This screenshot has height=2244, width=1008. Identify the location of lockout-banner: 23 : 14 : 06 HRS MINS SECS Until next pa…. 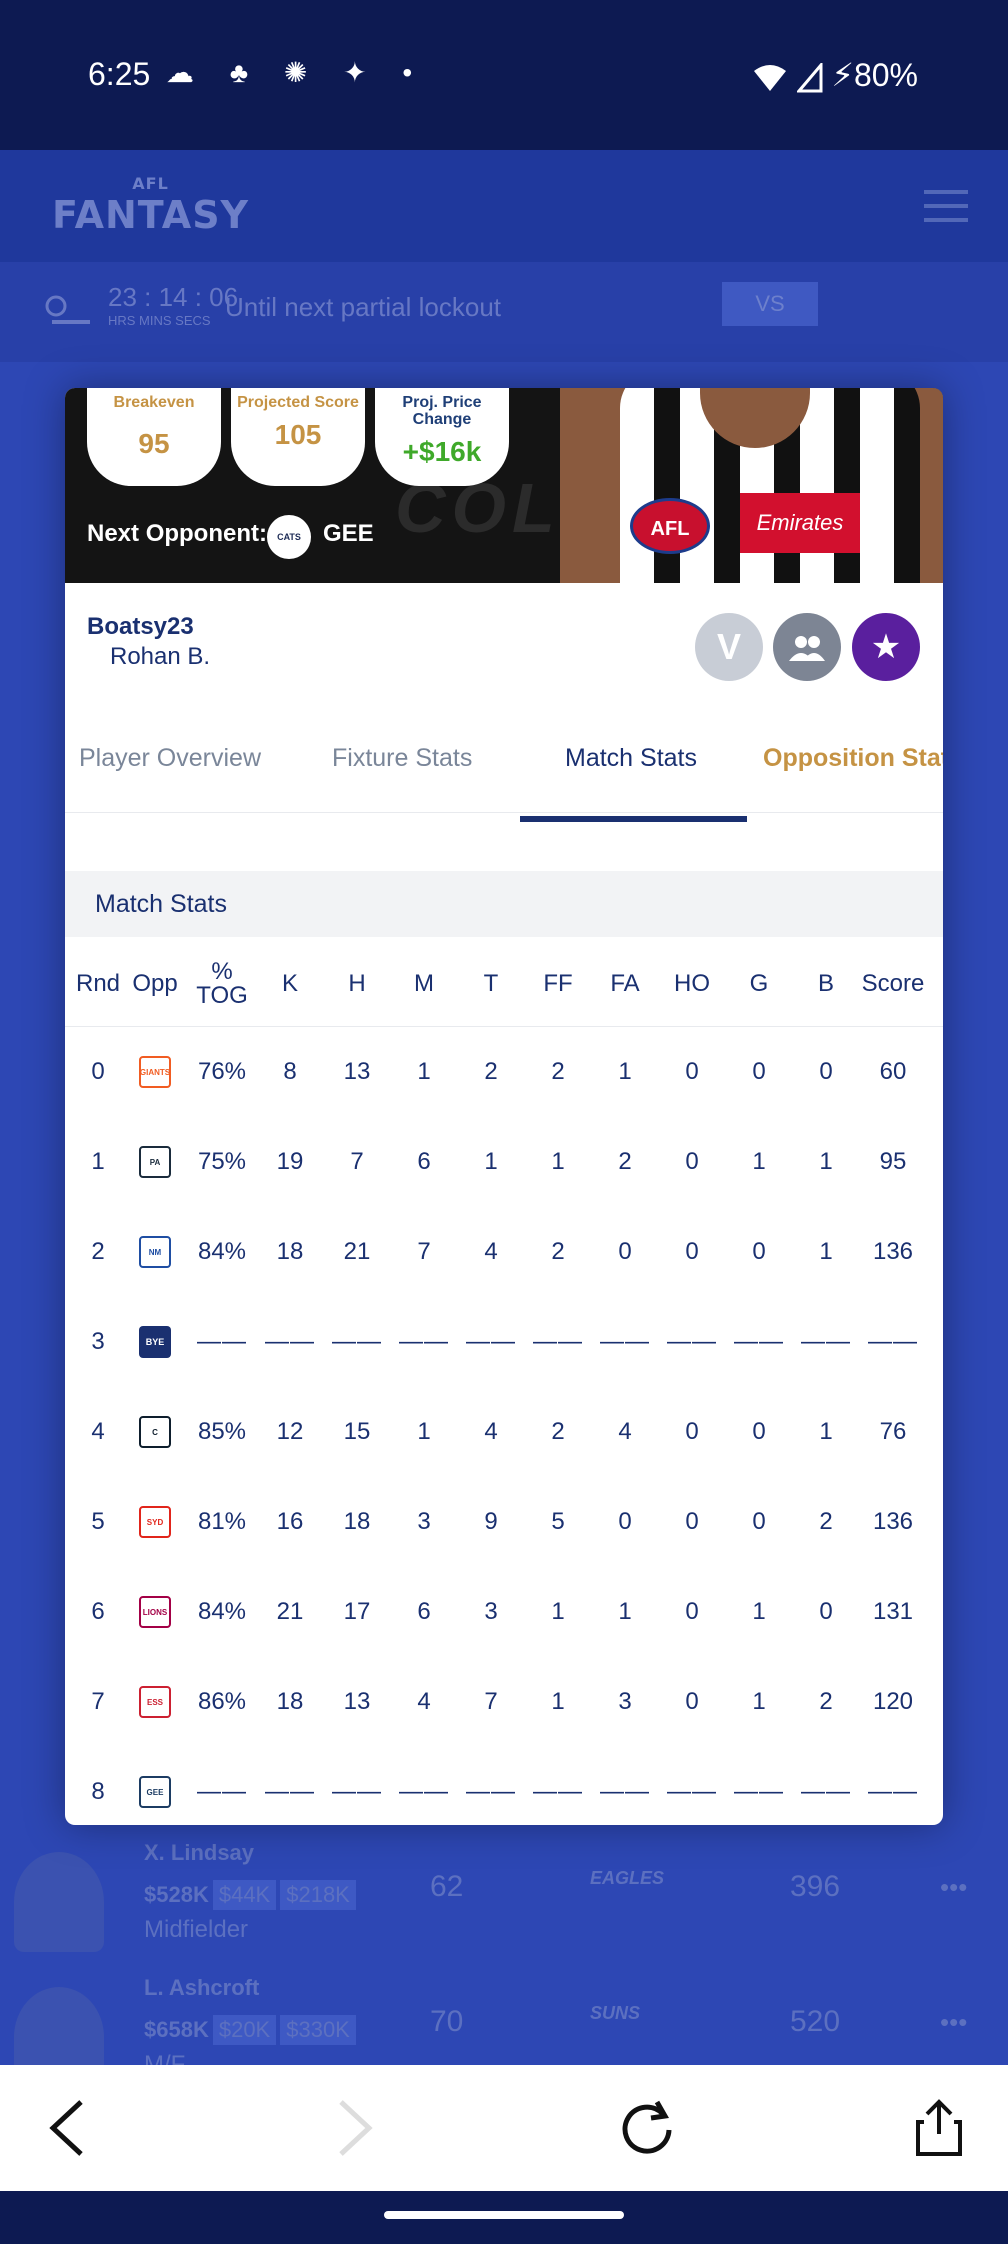
(504, 312).